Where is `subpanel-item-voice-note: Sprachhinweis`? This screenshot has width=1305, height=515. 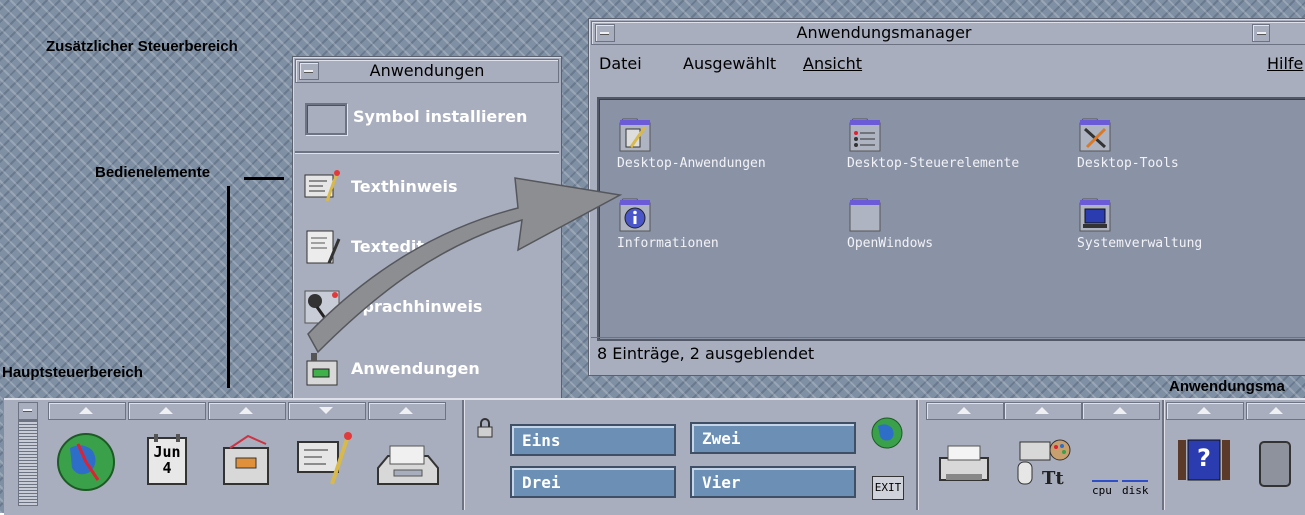
subpanel-item-voice-note: Sprachhinweis is located at coordinates (428, 307).